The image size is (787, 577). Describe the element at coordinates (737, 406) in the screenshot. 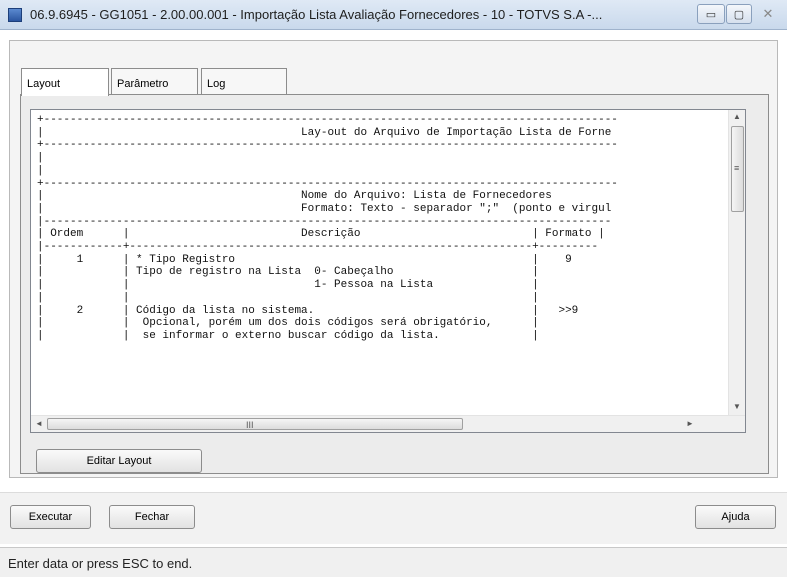

I see `scroll-down-icon: ▼` at that location.